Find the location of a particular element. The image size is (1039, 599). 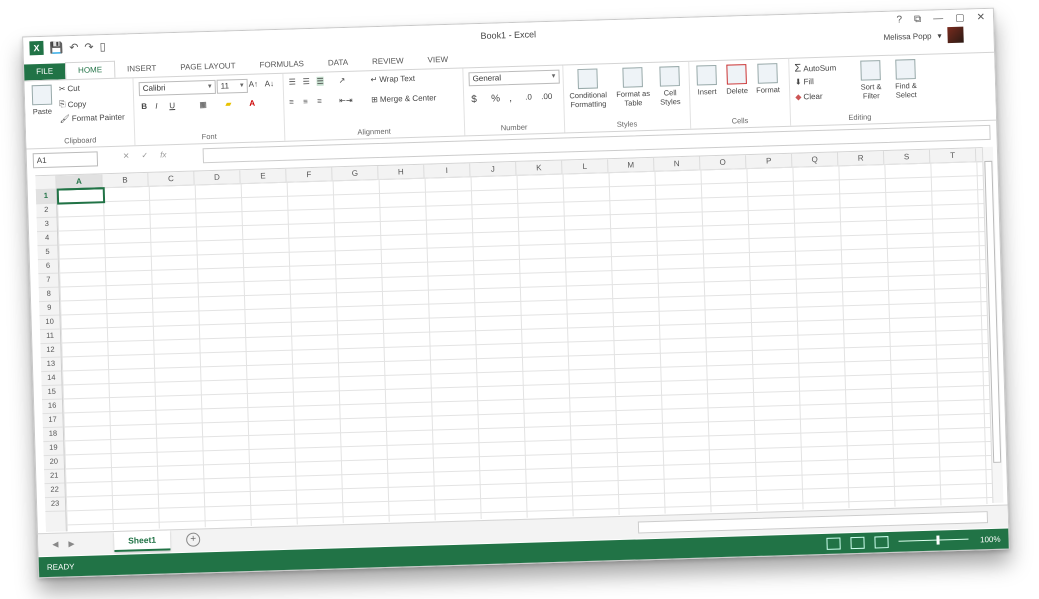

view-buttons is located at coordinates (857, 543).